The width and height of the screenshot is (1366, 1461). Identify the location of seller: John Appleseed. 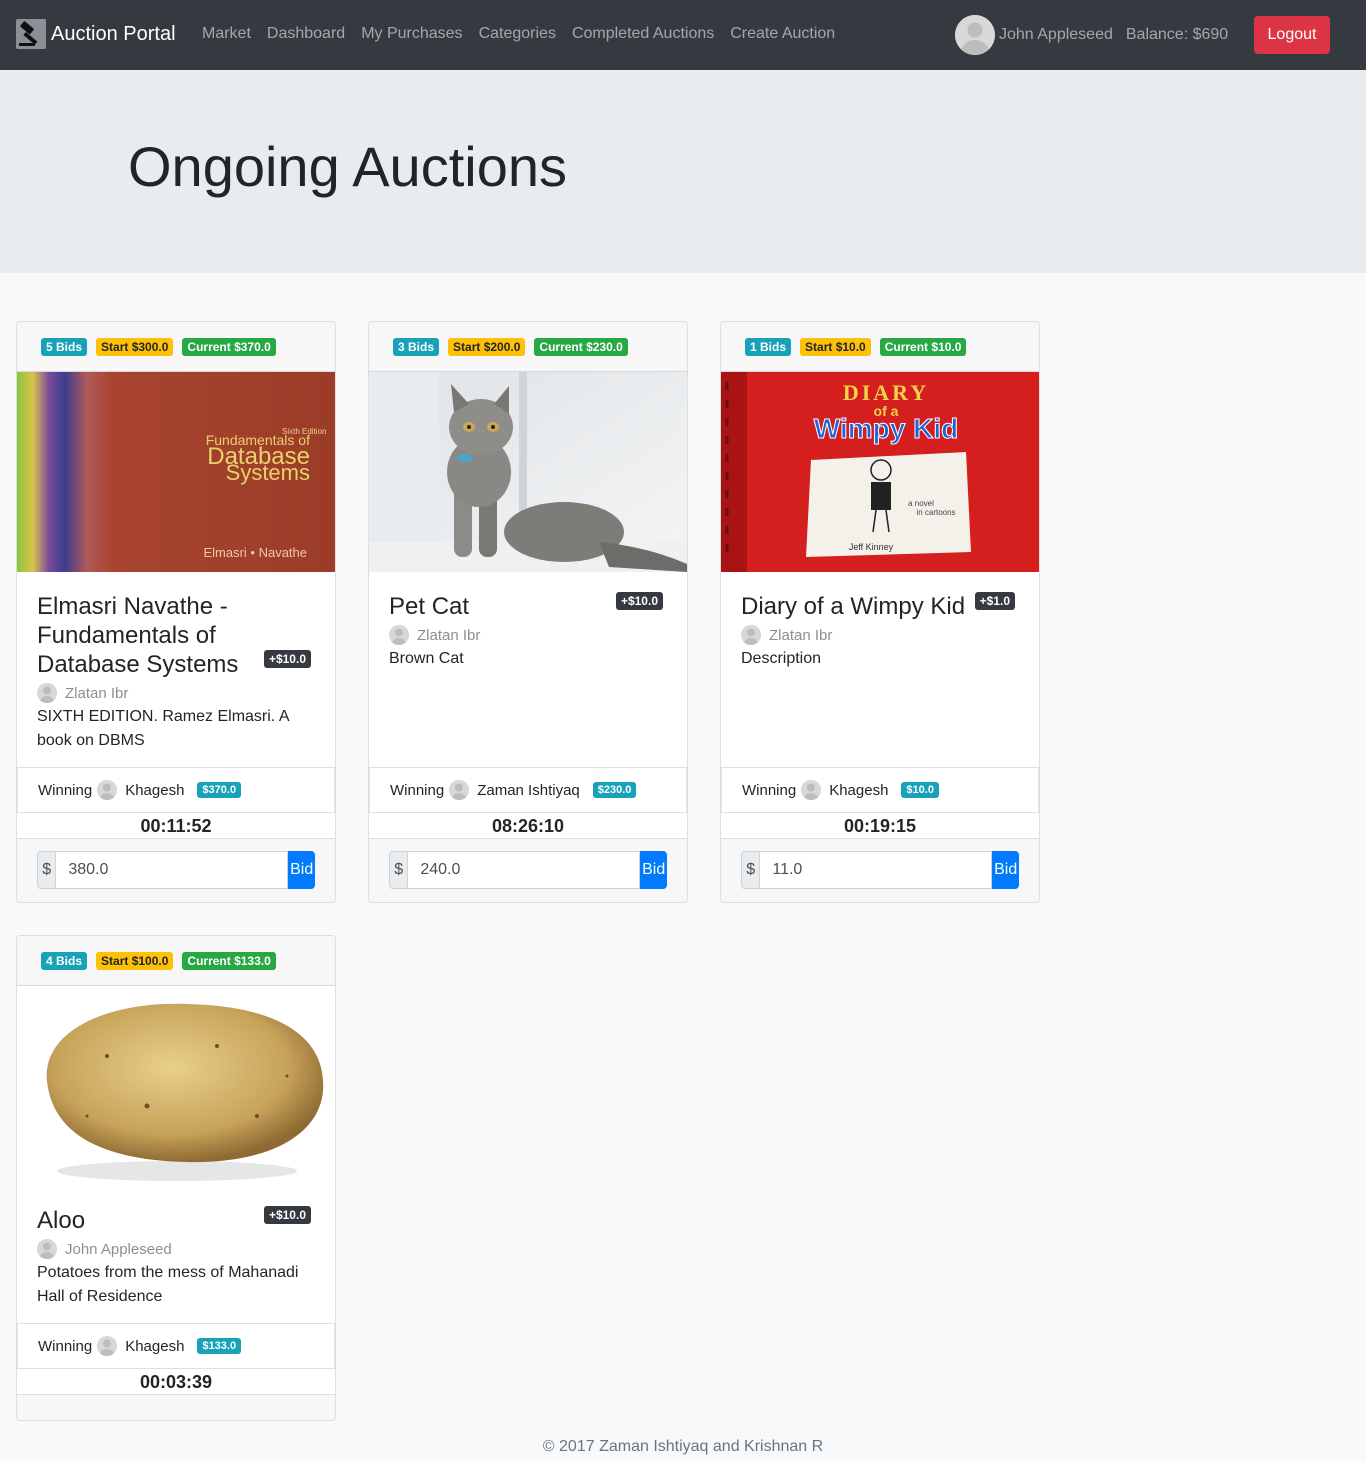
(176, 1249).